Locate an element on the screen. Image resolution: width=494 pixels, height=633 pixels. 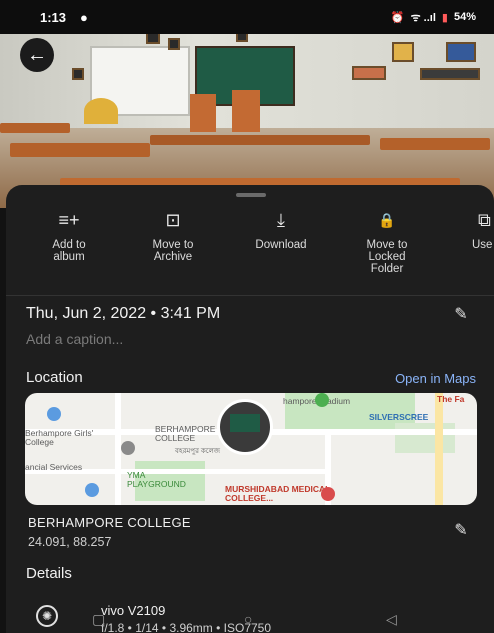
add-to-album-button: ≡+ Add to album is located at coordinates (69, 235).